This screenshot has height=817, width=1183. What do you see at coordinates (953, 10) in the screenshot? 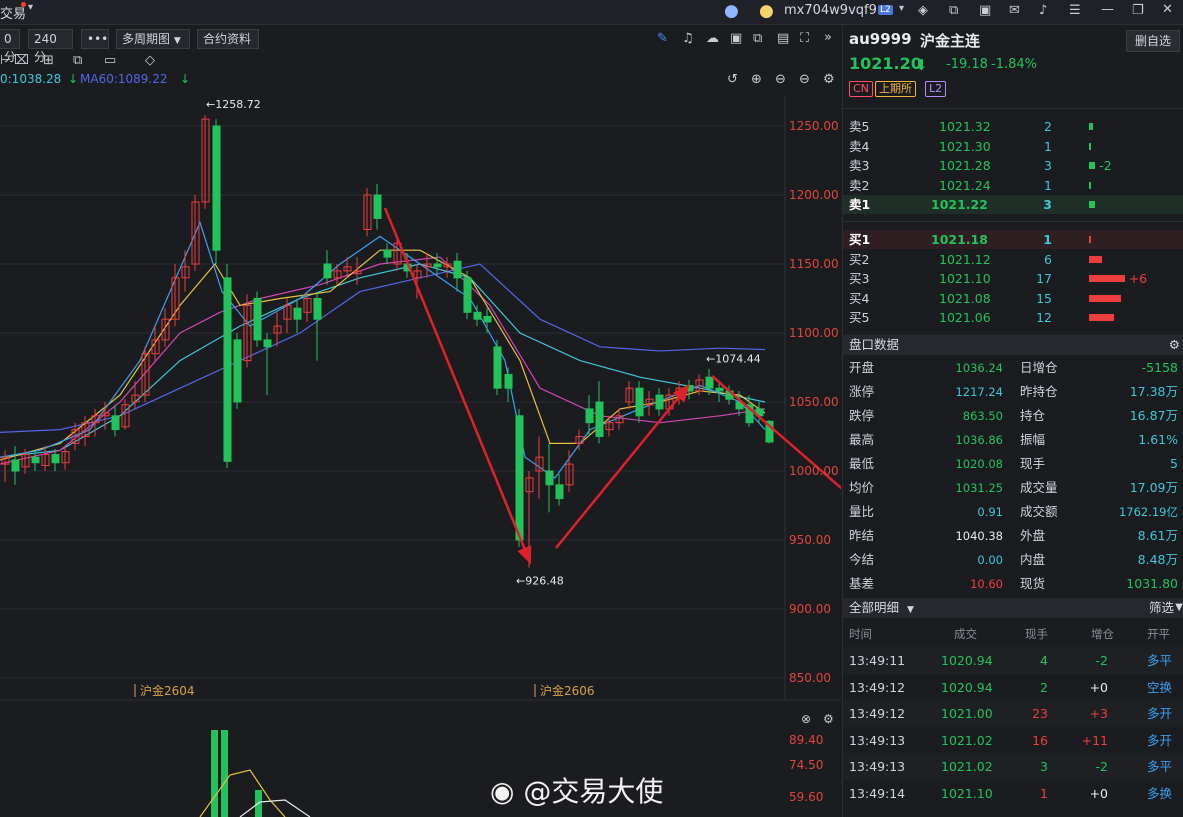
I see `export-icon: ⧉` at bounding box center [953, 10].